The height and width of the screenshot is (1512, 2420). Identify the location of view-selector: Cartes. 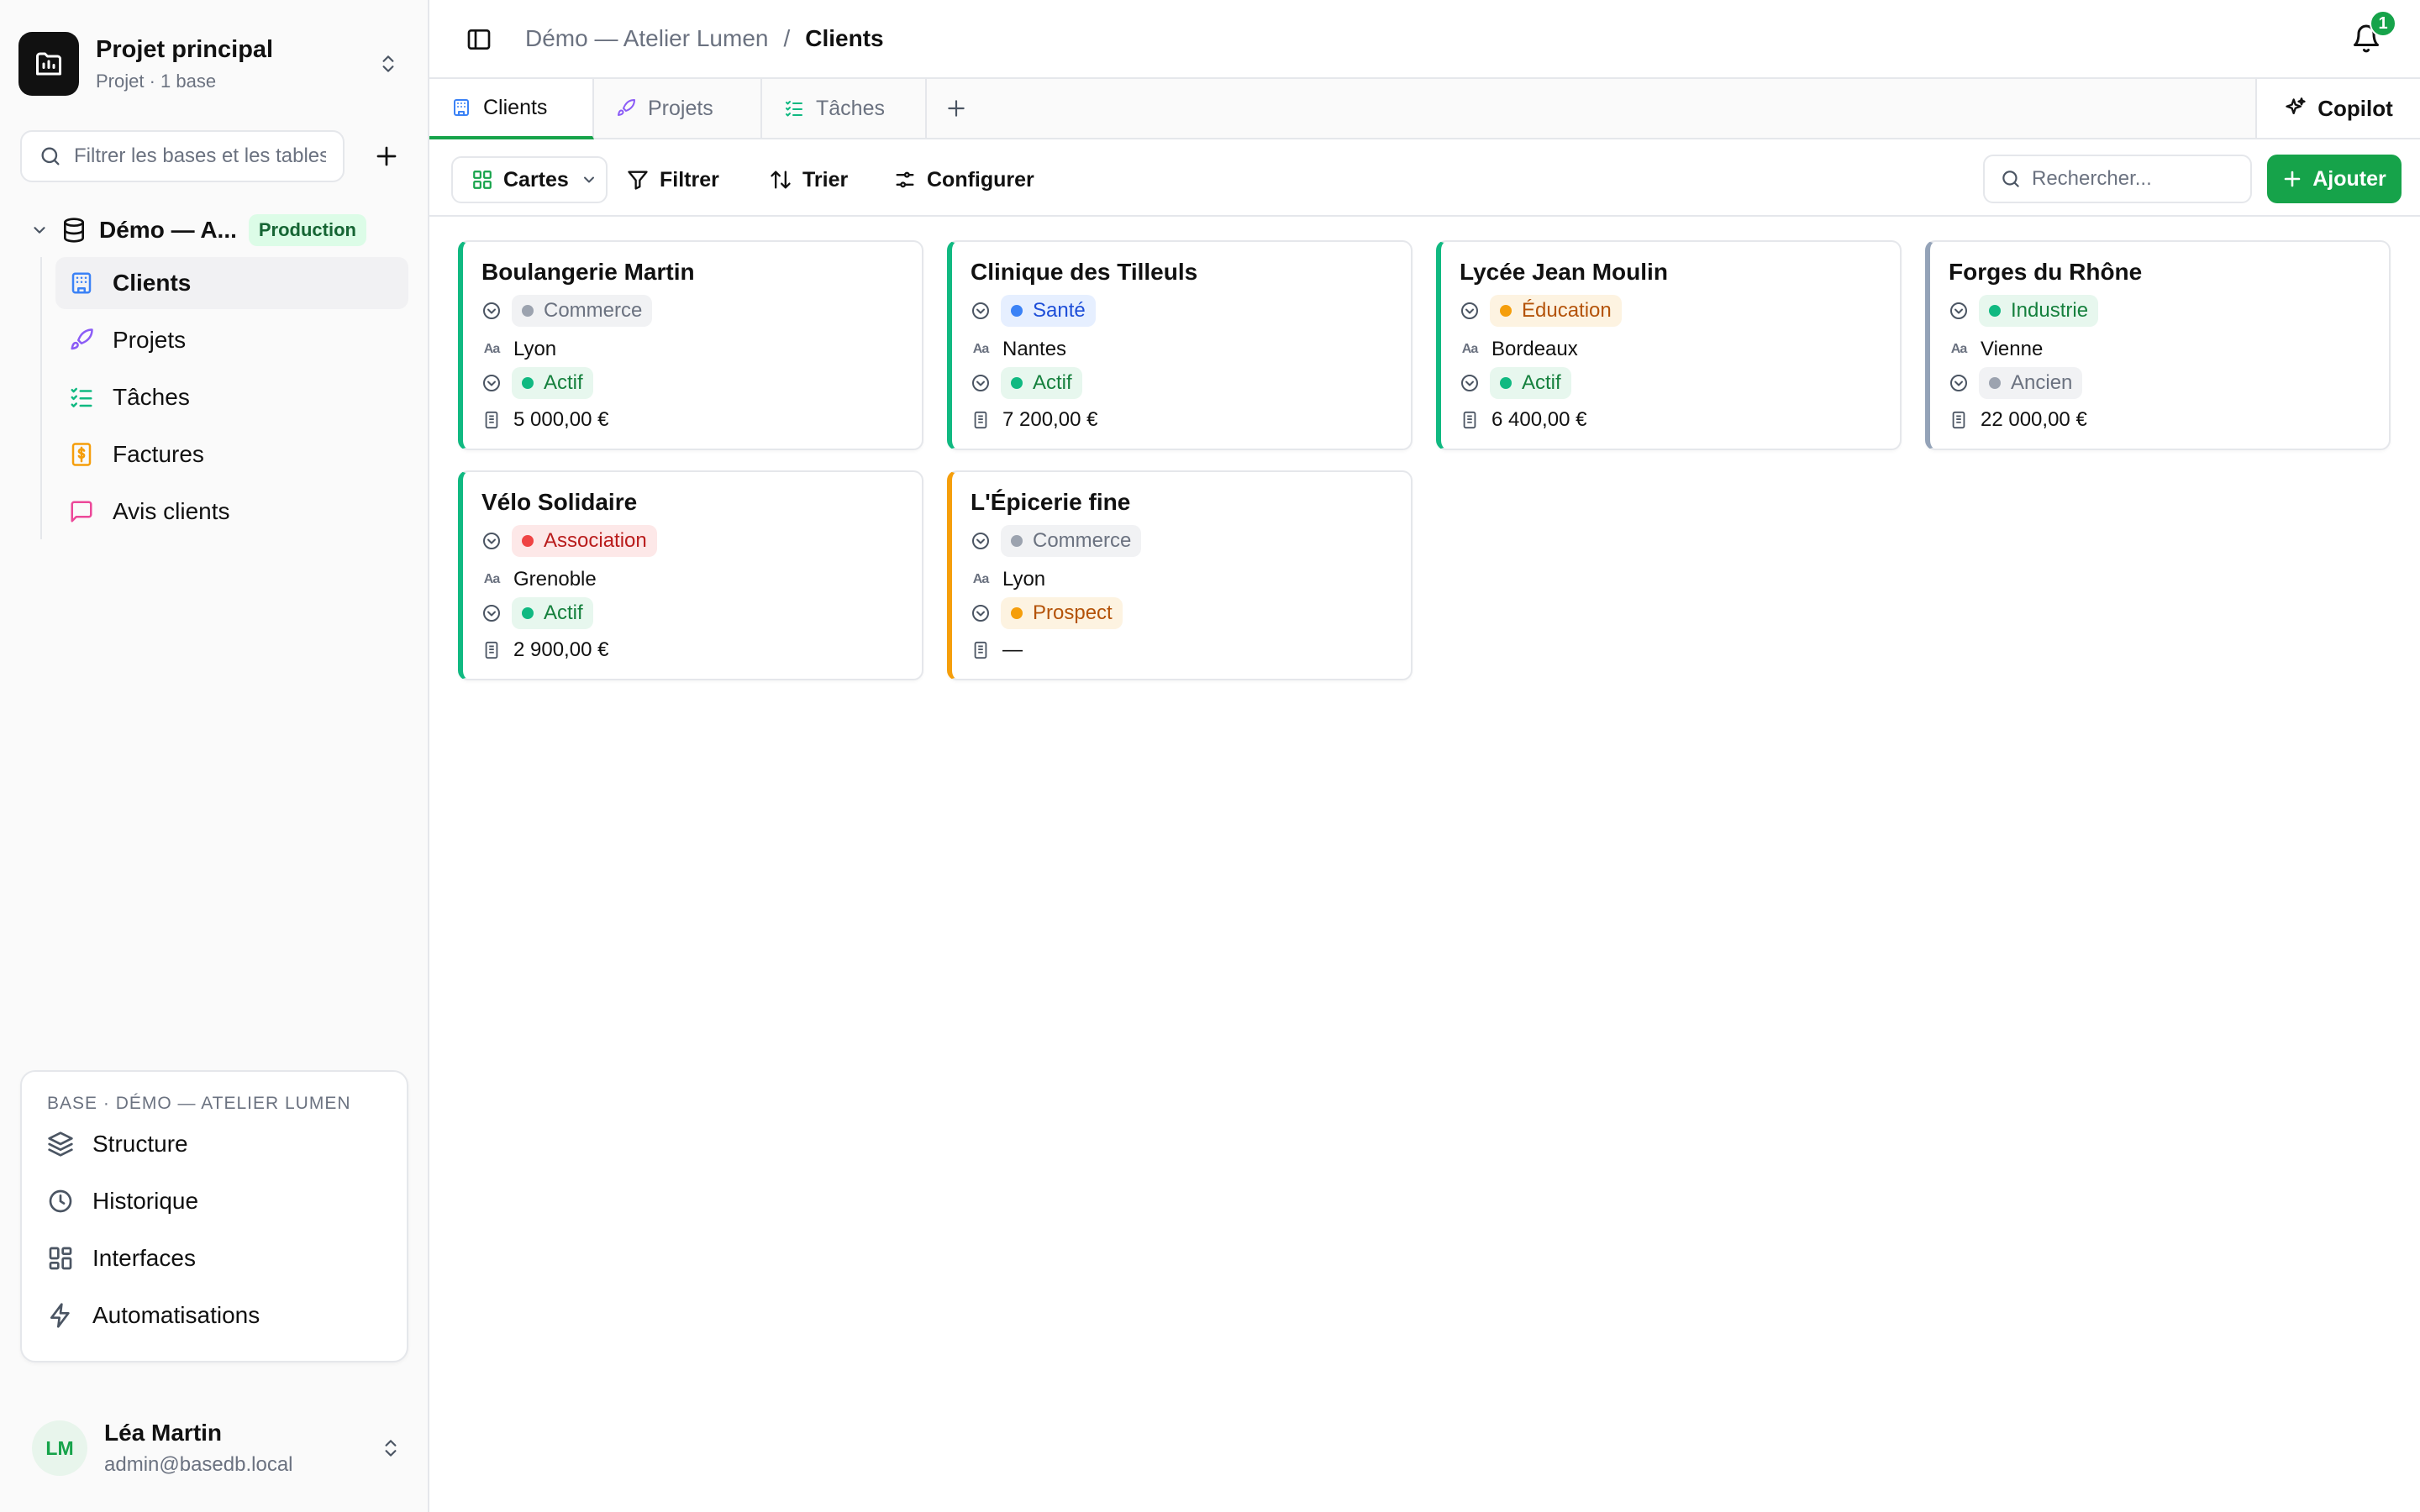
(529, 179).